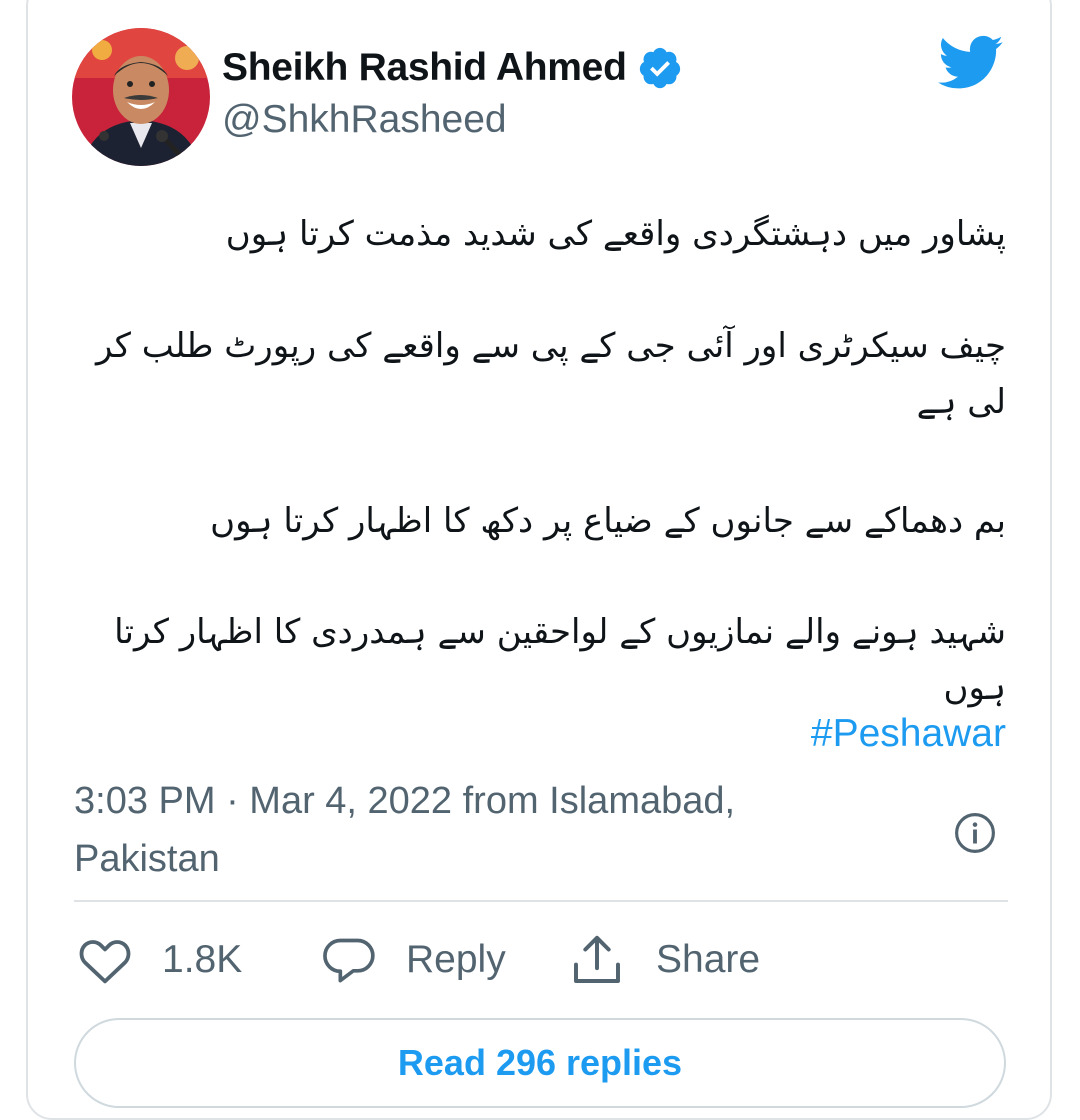  What do you see at coordinates (908, 734) in the screenshot?
I see `hashtag-link: #Peshawar` at bounding box center [908, 734].